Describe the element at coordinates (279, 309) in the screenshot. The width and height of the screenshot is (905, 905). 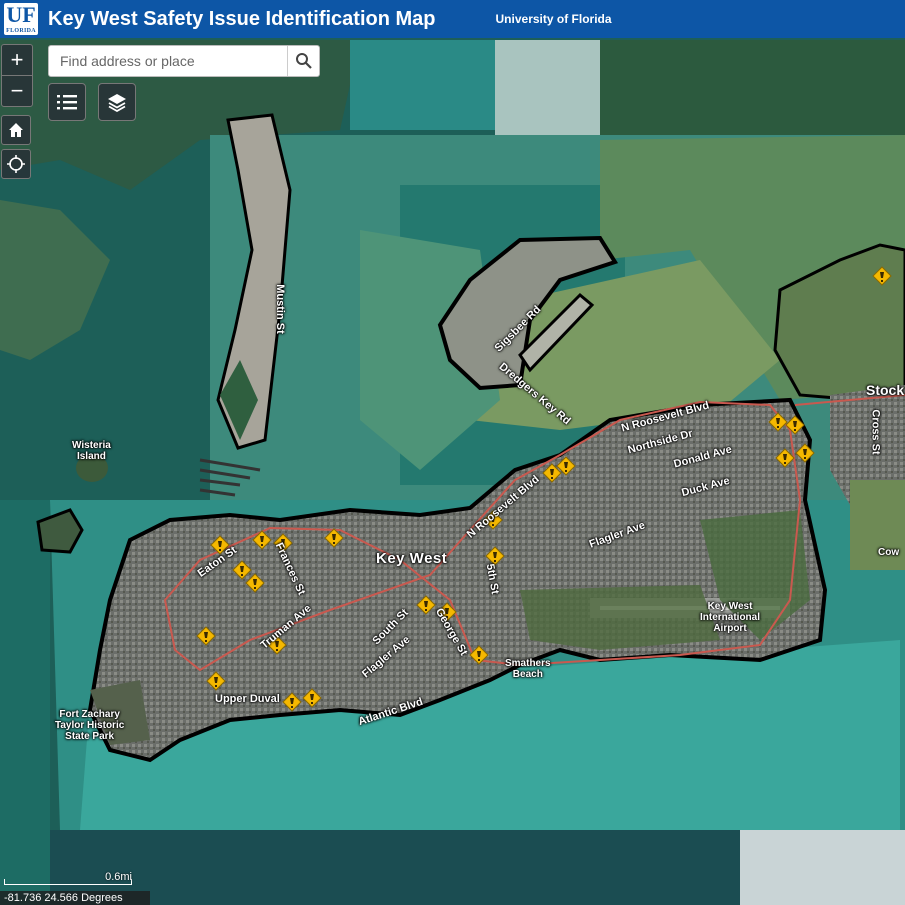
I see `label-mustin-st: Mustin St` at that location.